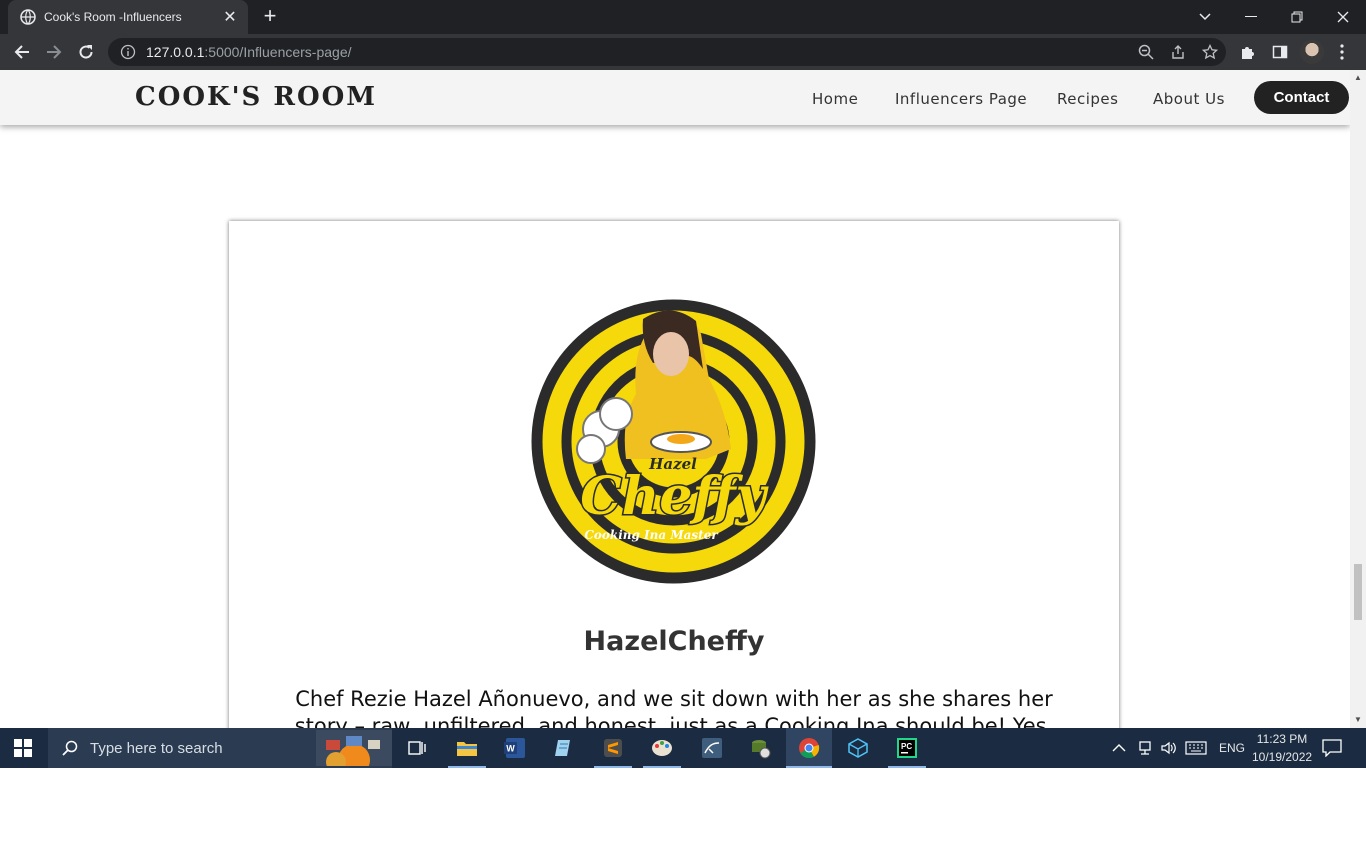 Image resolution: width=1366 pixels, height=864 pixels. Describe the element at coordinates (835, 99) in the screenshot. I see `nav-home: Home` at that location.